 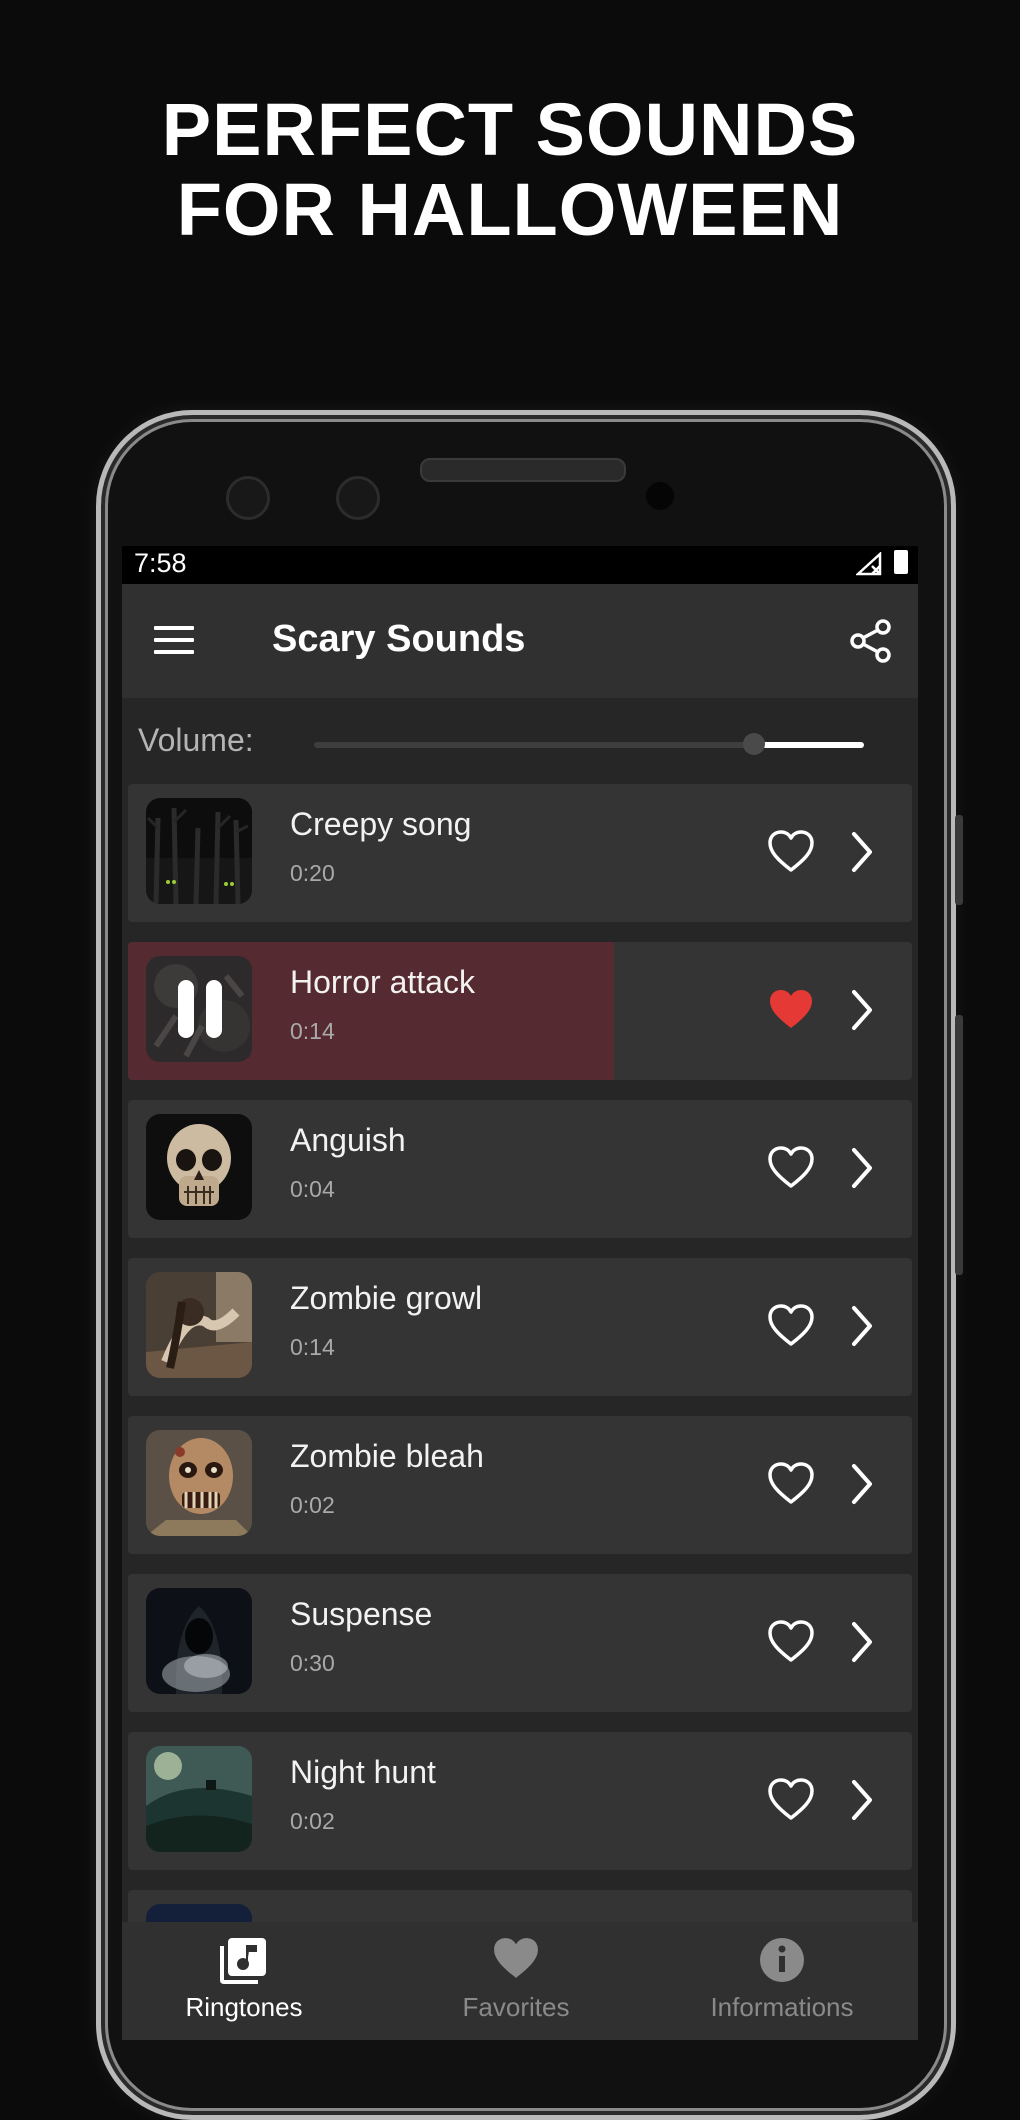 What do you see at coordinates (520, 1011) in the screenshot?
I see `sound-item: Horror attack 0:14` at bounding box center [520, 1011].